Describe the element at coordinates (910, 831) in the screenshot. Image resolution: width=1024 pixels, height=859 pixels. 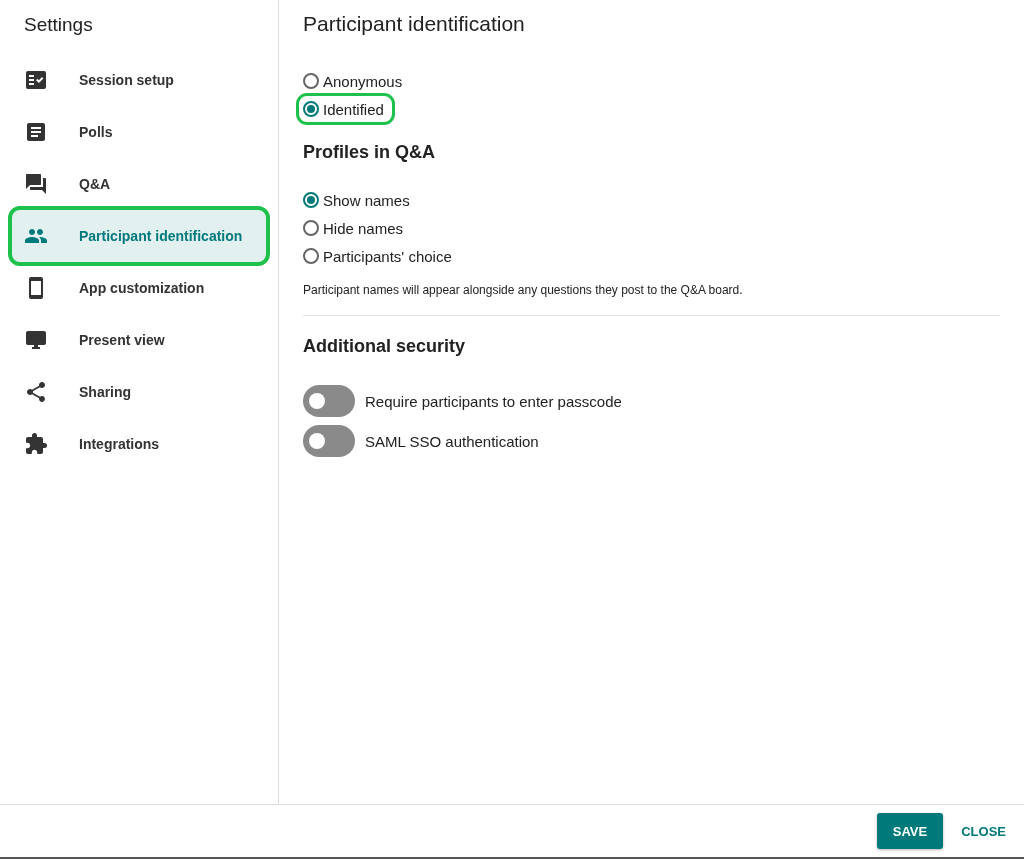
I see `save-button: SAVE` at that location.